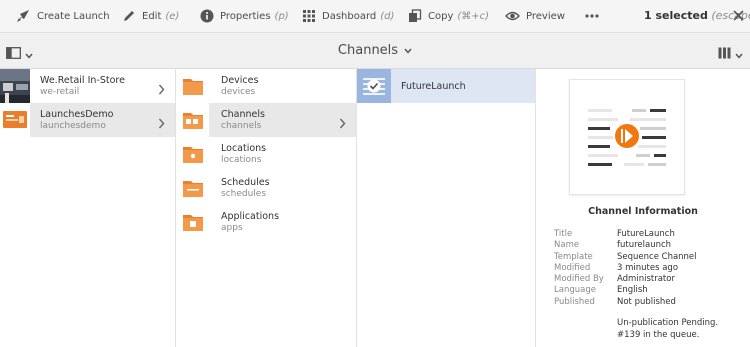 The image size is (750, 347). What do you see at coordinates (573, 256) in the screenshot?
I see `property-key: Template` at bounding box center [573, 256].